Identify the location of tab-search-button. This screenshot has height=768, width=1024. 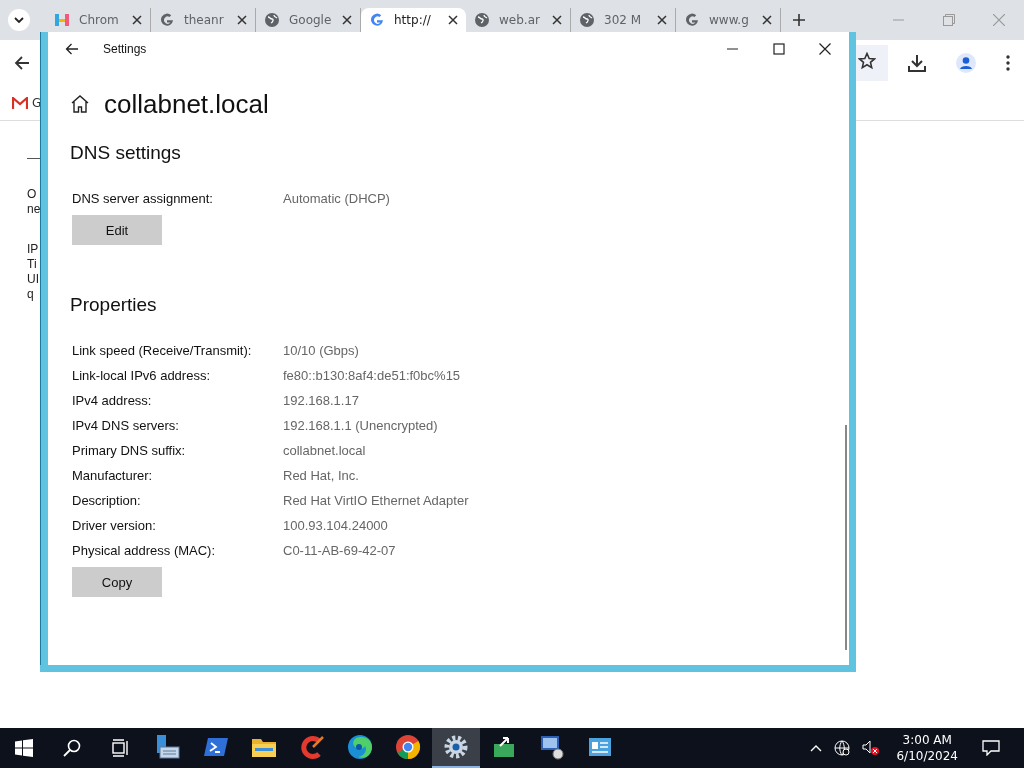
(19, 20).